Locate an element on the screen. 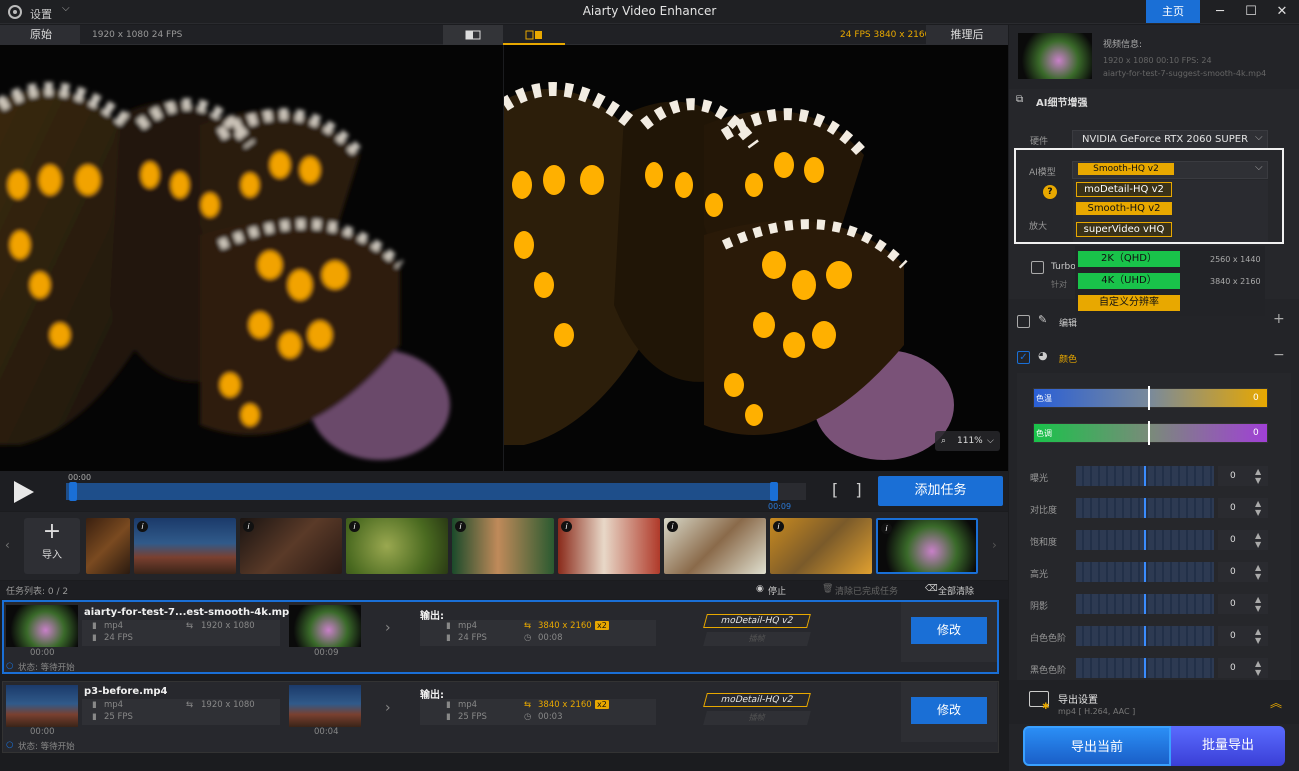  turbo-checkbox is located at coordinates (1037, 267).